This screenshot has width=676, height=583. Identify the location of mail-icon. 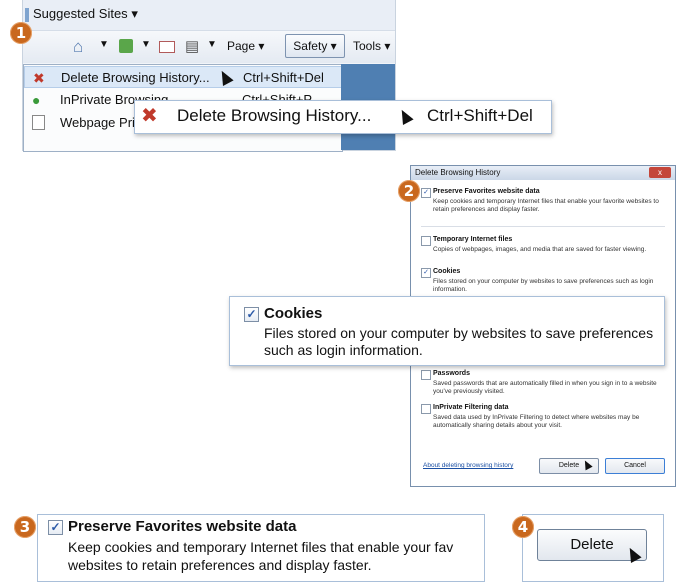
(167, 47).